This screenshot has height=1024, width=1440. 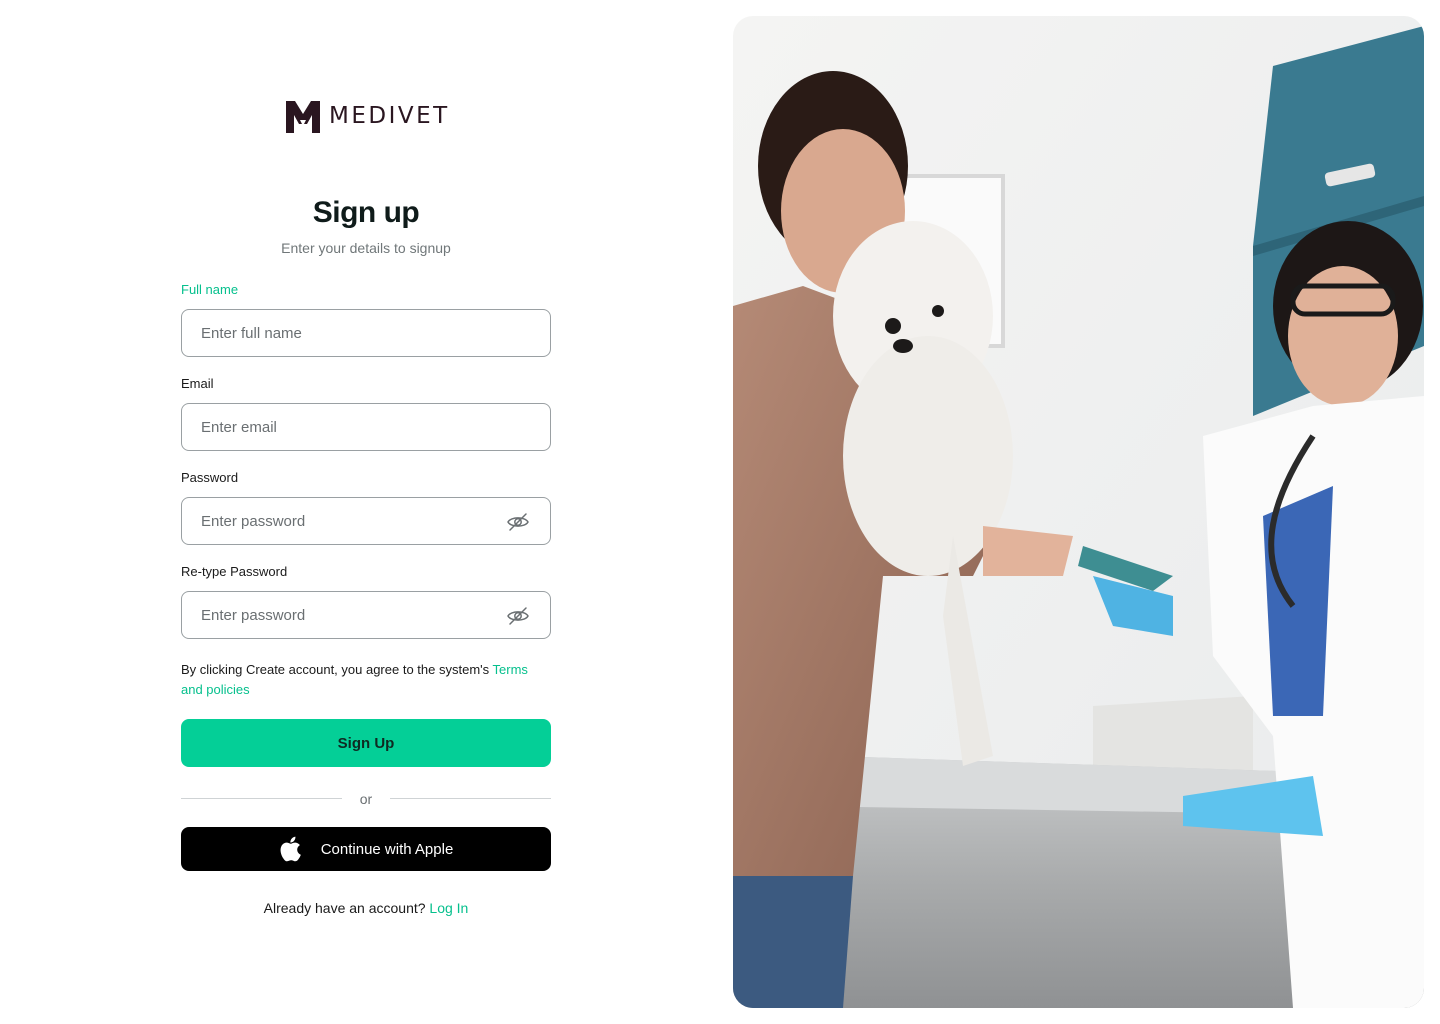 I want to click on password-field, so click(x=366, y=521).